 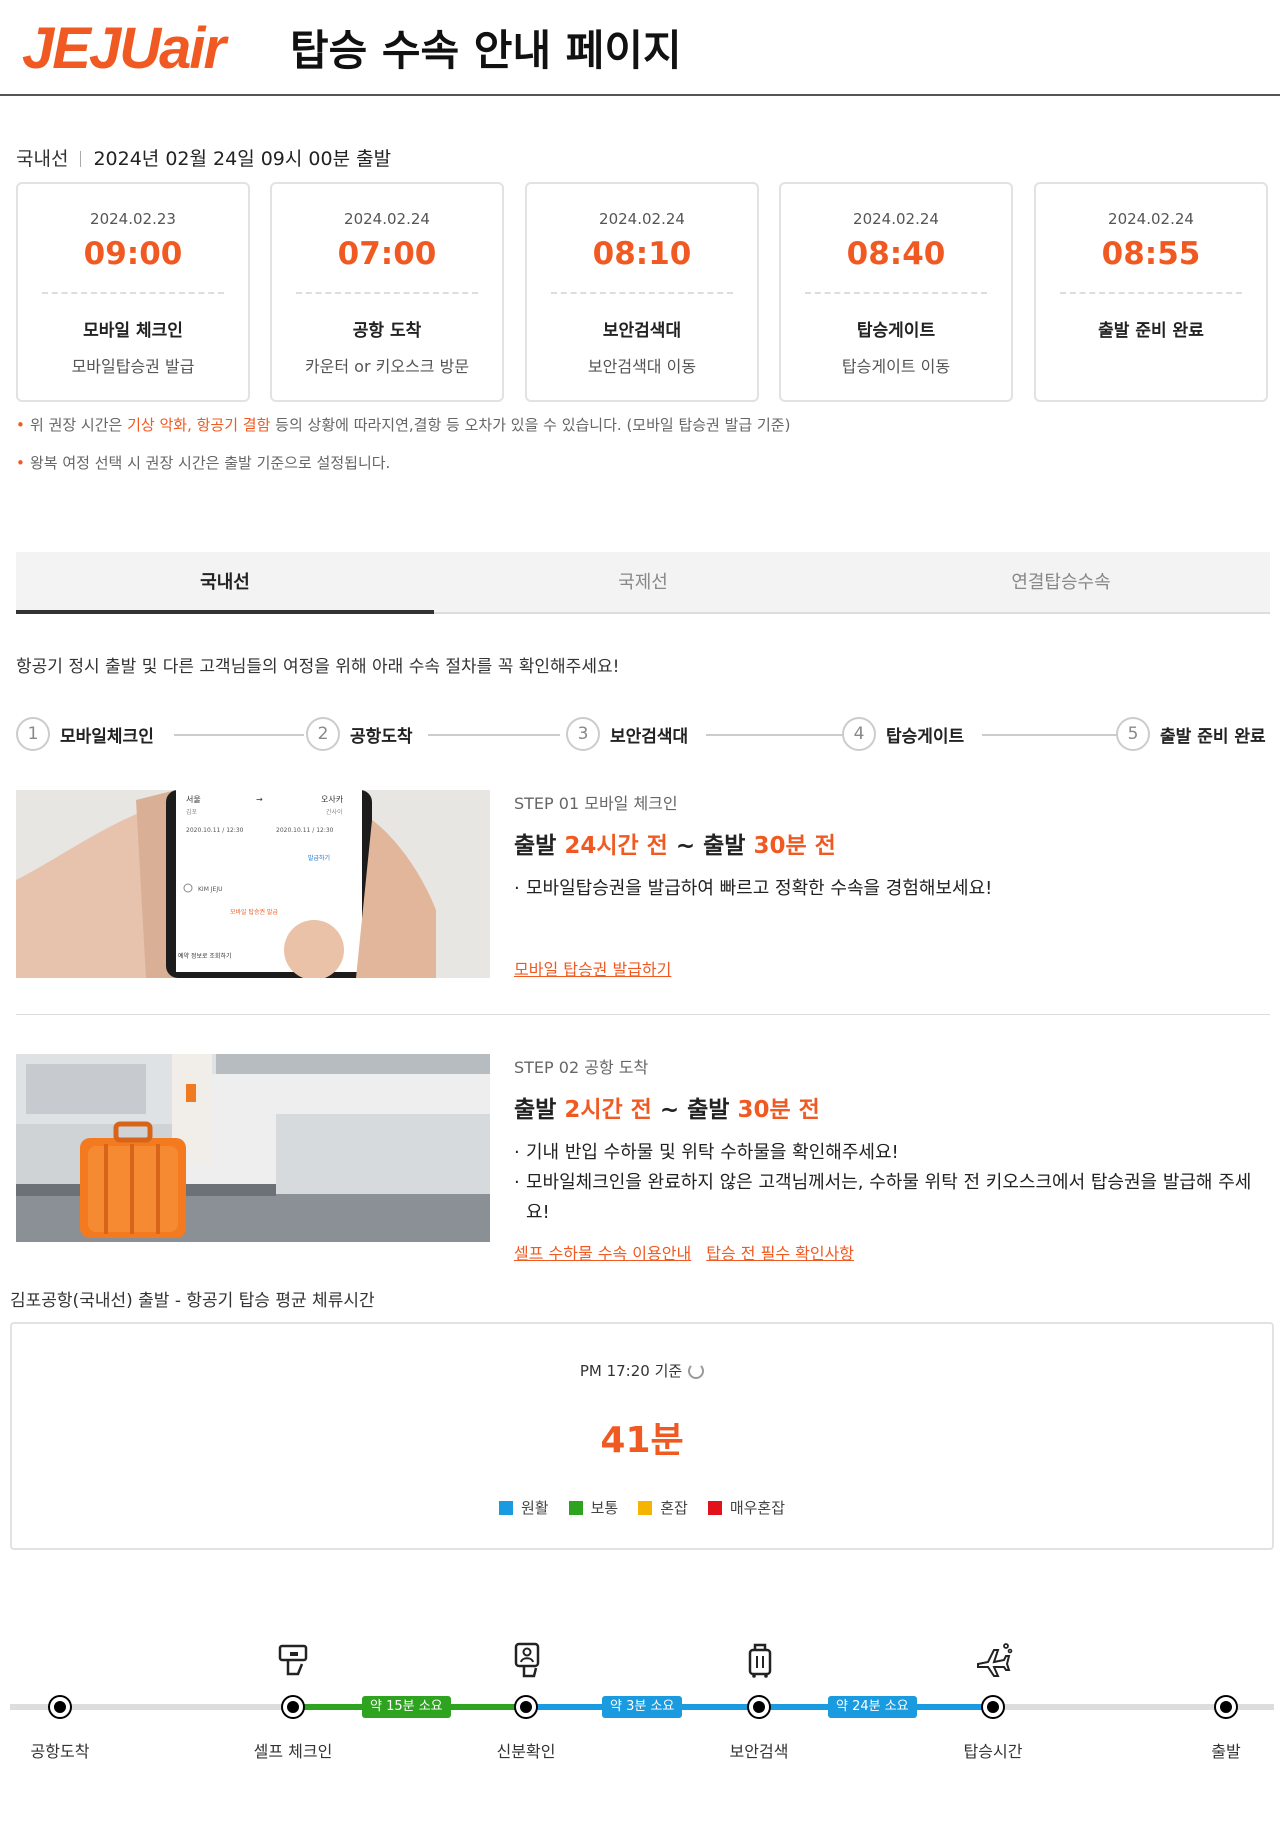 What do you see at coordinates (859, 734) in the screenshot?
I see `step-number: 4` at bounding box center [859, 734].